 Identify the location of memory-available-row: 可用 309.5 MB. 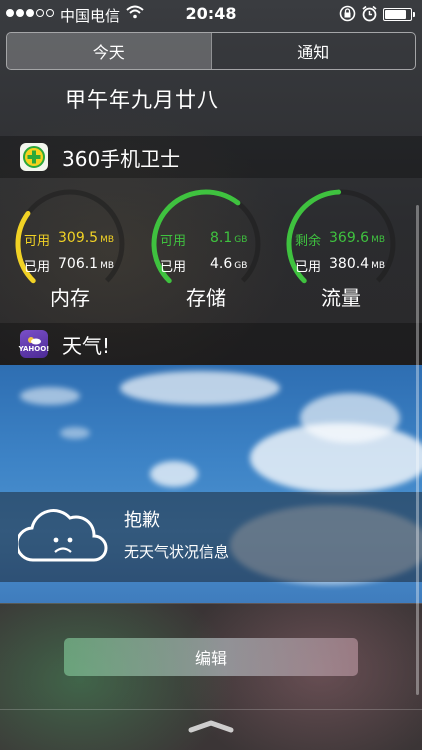
(74, 239).